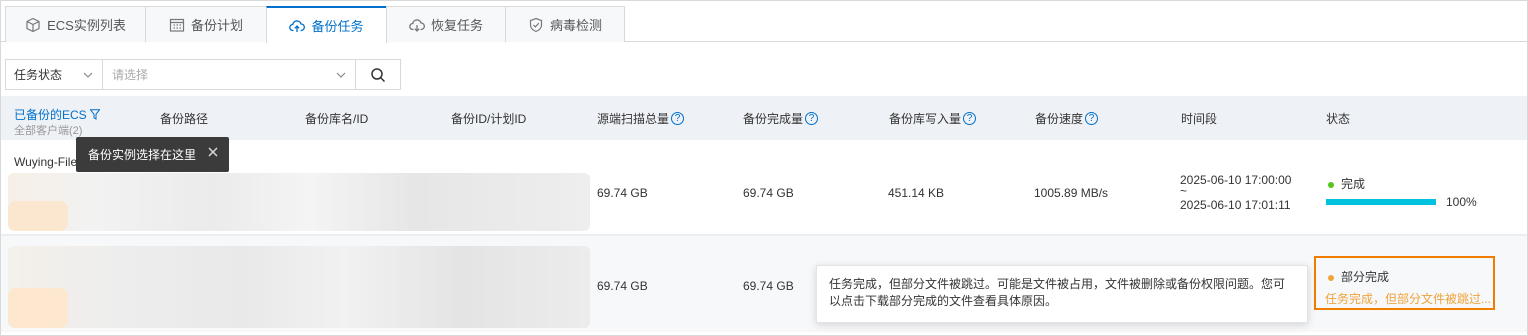  I want to click on ecs-name: Wuying-File, so click(45, 162).